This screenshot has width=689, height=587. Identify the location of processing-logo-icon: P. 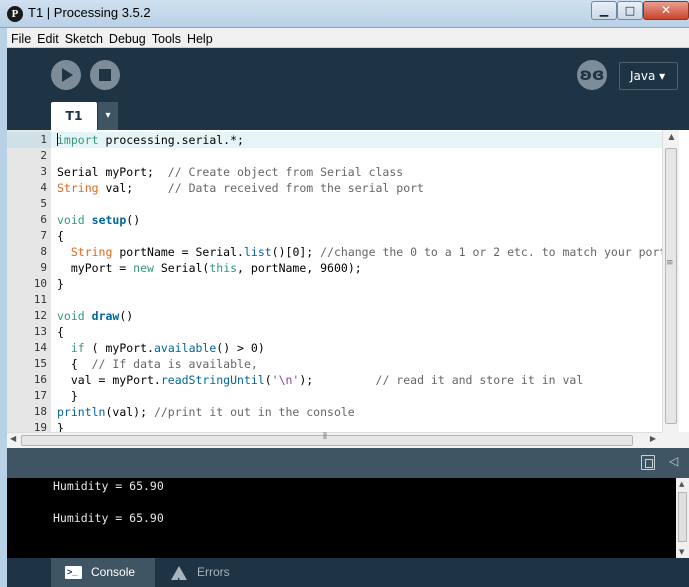
(15, 14).